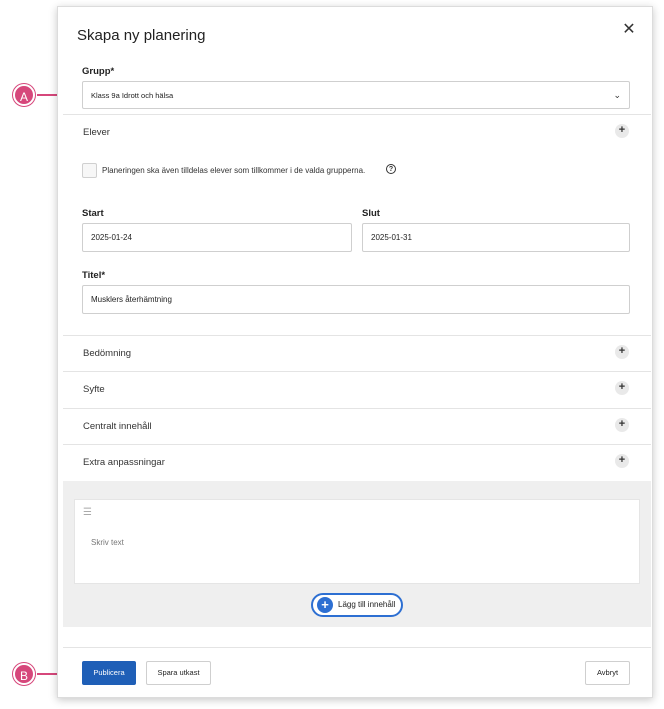 The image size is (664, 709). Describe the element at coordinates (96, 132) in the screenshot. I see `section-students-label: Elever` at that location.